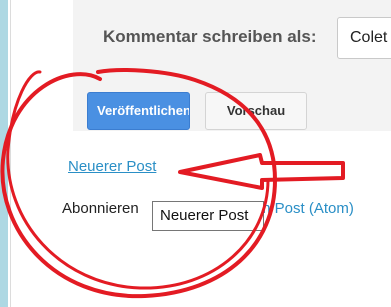 The height and width of the screenshot is (307, 391). What do you see at coordinates (138, 111) in the screenshot?
I see `publish-button: Veröffentlichen` at bounding box center [138, 111].